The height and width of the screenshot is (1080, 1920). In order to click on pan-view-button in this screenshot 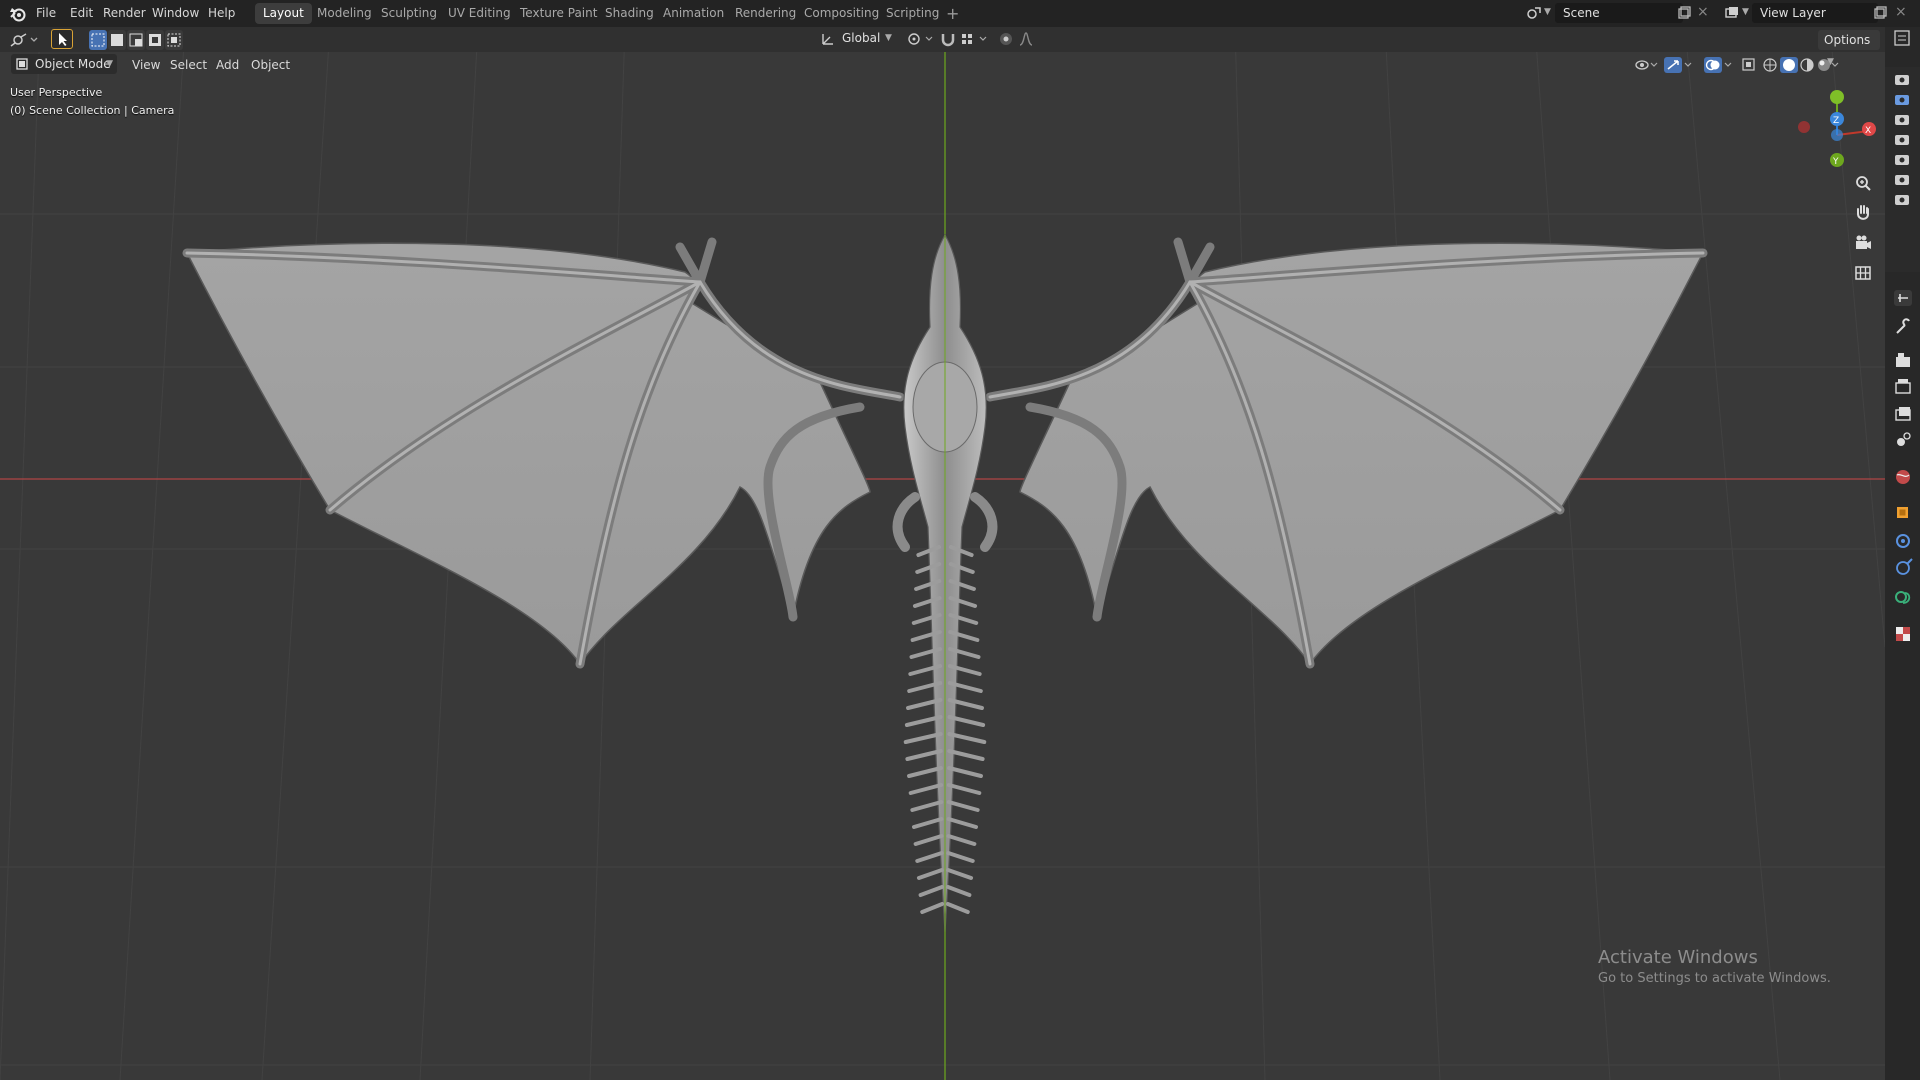, I will do `click(1863, 213)`.